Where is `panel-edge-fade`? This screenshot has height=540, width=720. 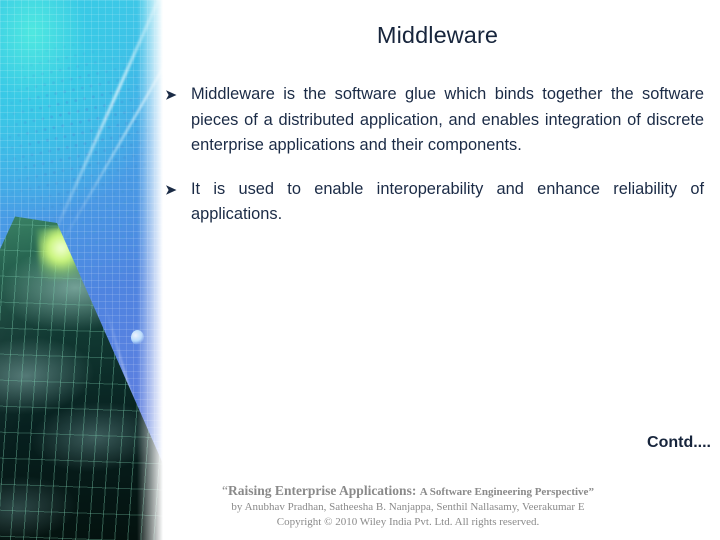
panel-edge-fade is located at coordinates (150, 270).